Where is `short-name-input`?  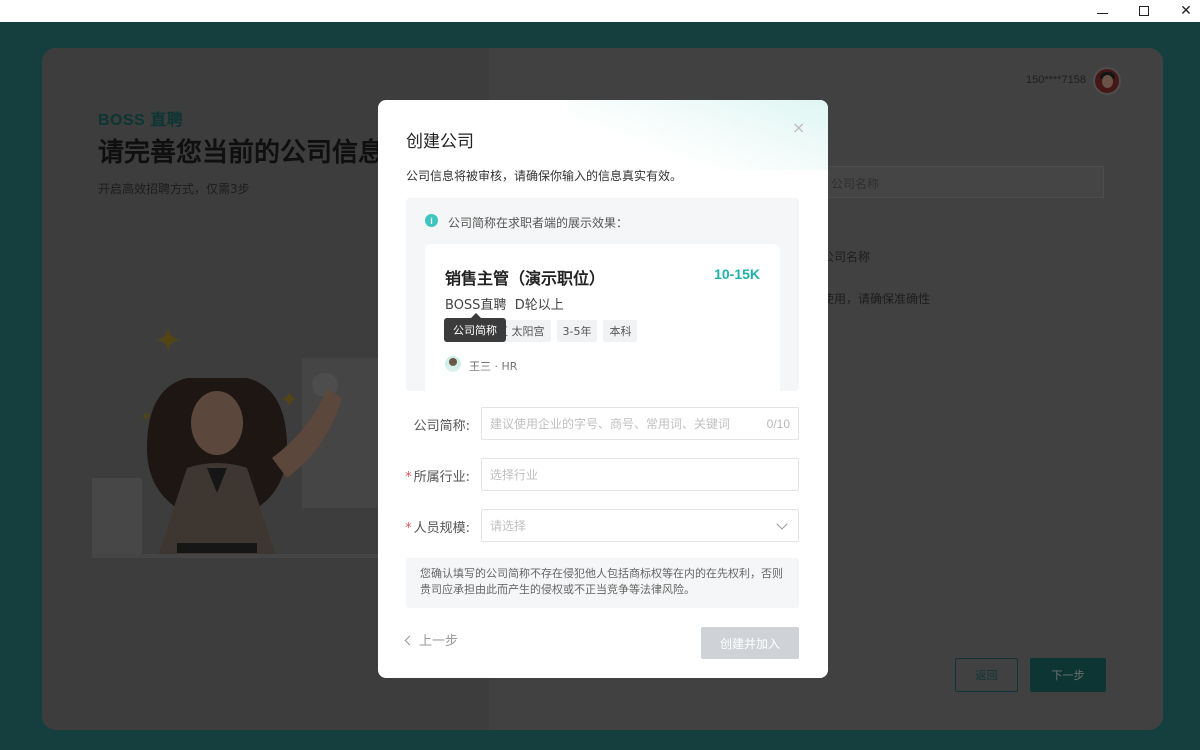
short-name-input is located at coordinates (625, 423).